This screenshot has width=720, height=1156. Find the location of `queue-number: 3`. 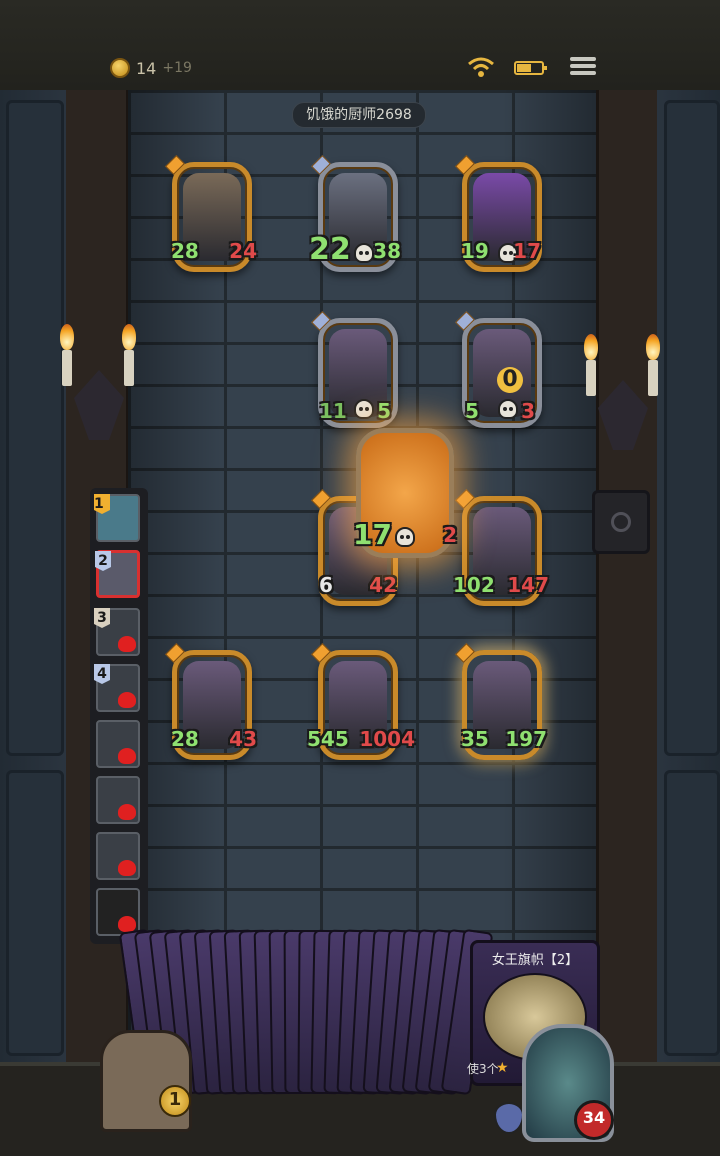

queue-number: 3 is located at coordinates (102, 618).